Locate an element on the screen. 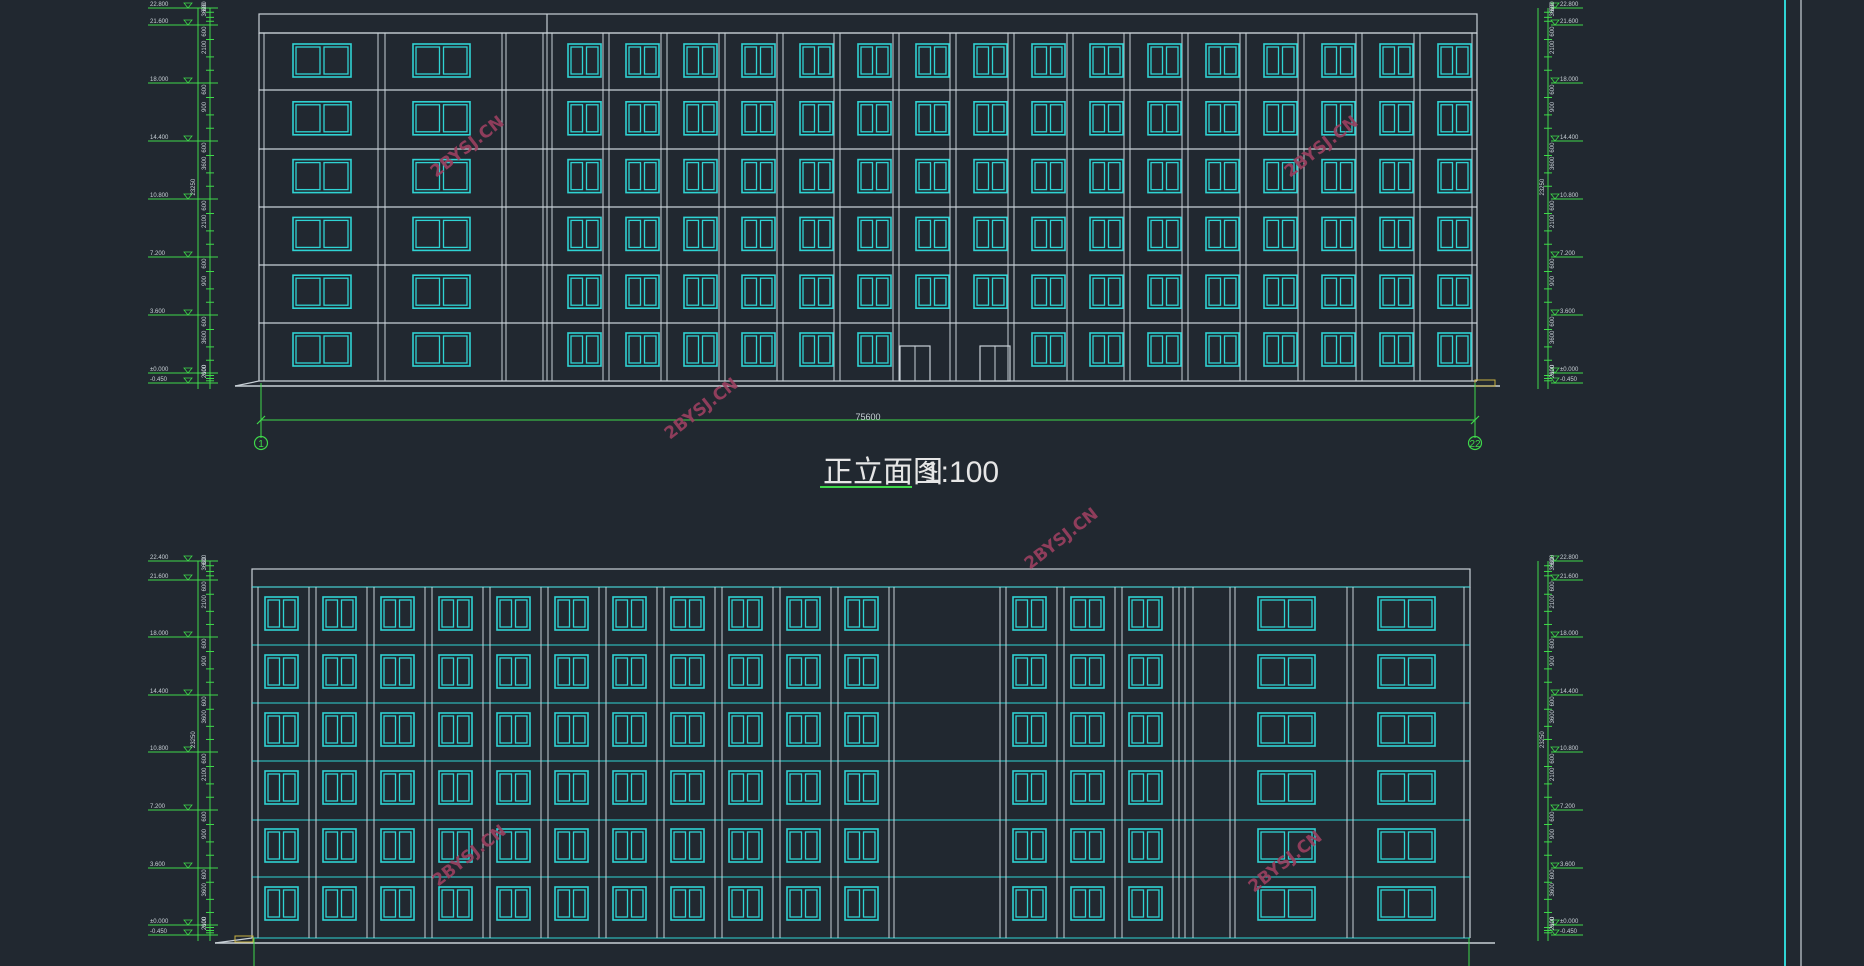 The width and height of the screenshot is (1864, 966). axis-label-start: 1 is located at coordinates (261, 444).